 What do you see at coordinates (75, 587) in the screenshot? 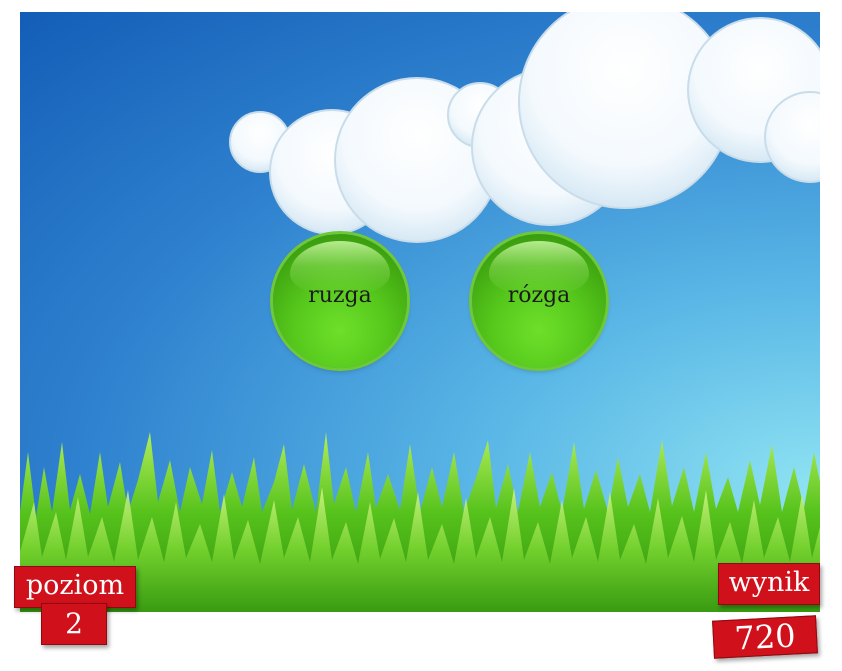
I see `level-label: poziom` at bounding box center [75, 587].